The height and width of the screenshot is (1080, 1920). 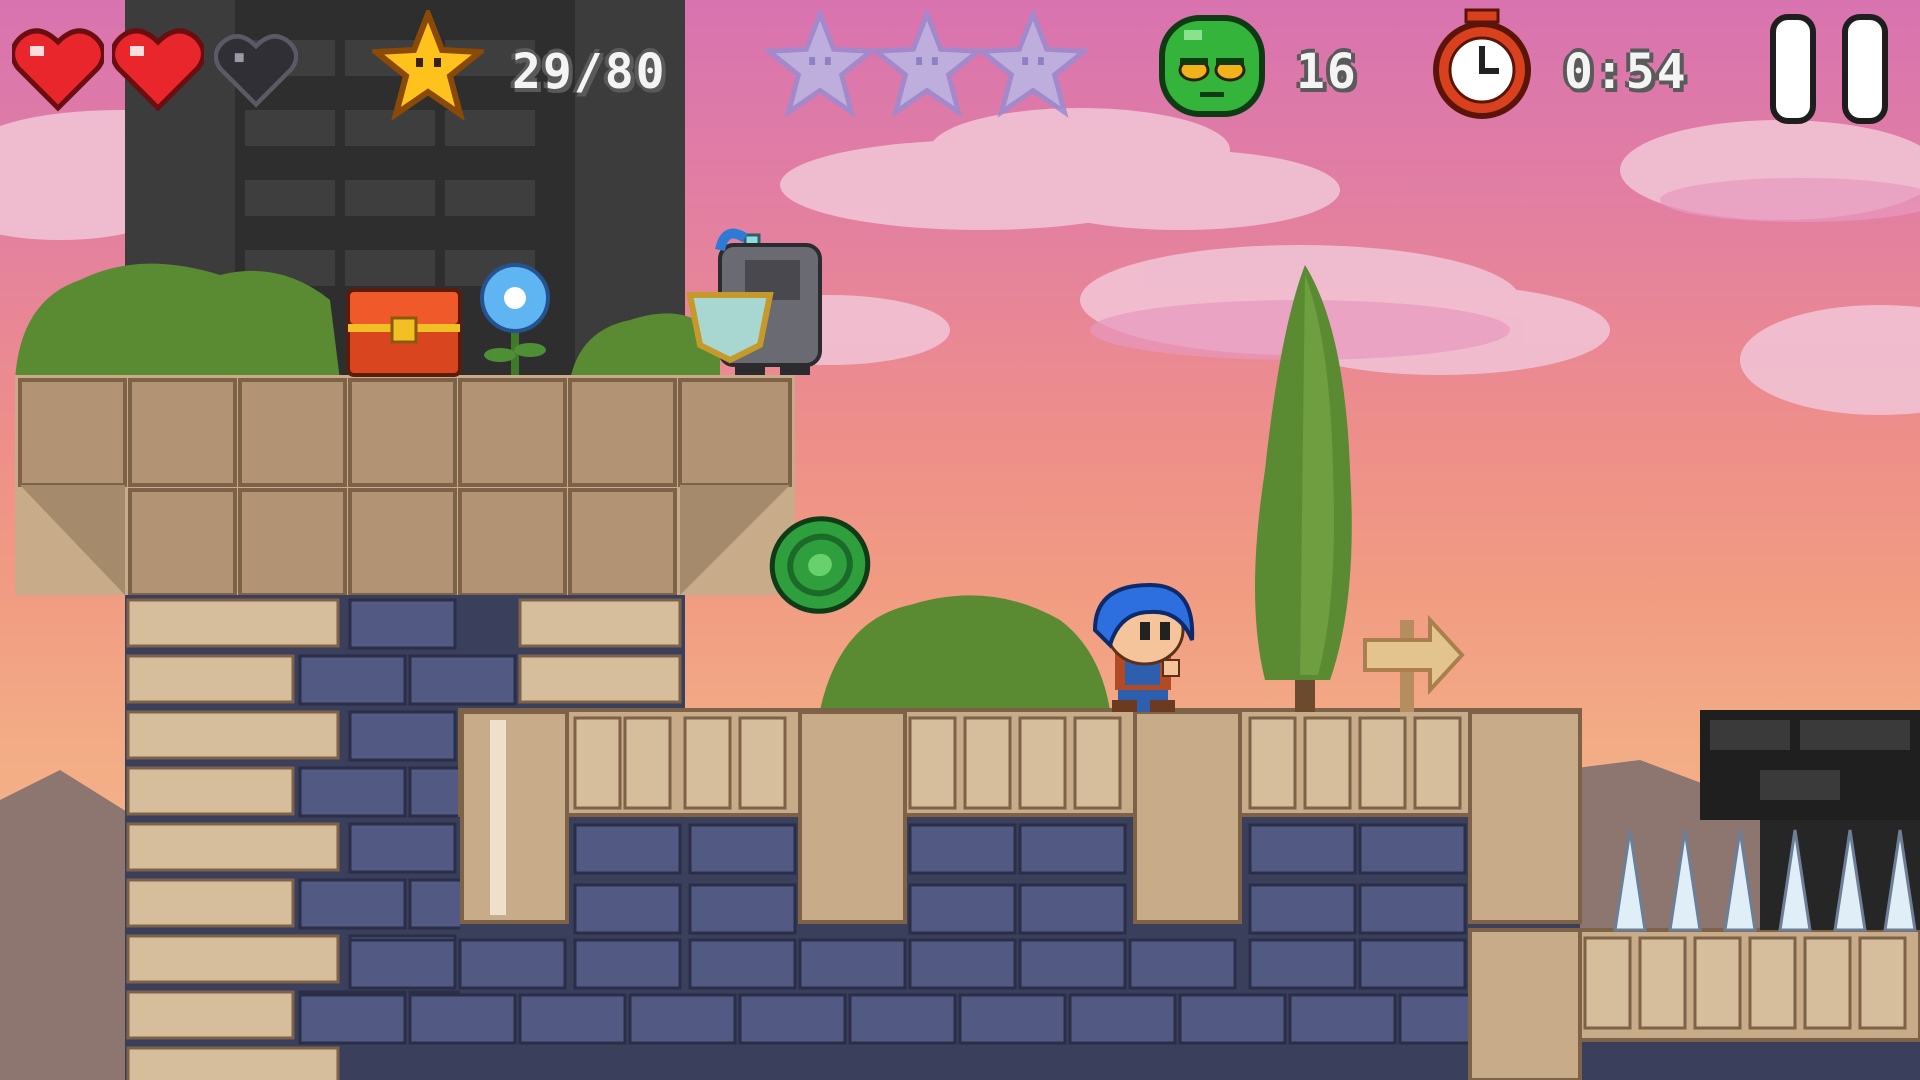 I want to click on star-counter: 29/80, so click(x=589, y=72).